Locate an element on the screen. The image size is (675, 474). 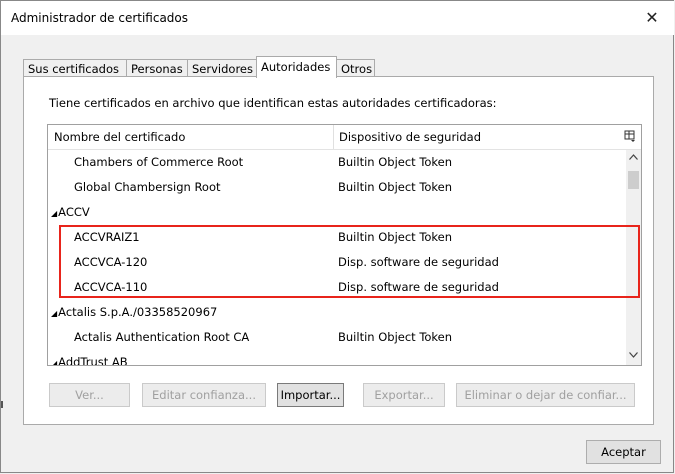
table-group-row: ◢Actalis S.p.A./03358520967 is located at coordinates (337, 312).